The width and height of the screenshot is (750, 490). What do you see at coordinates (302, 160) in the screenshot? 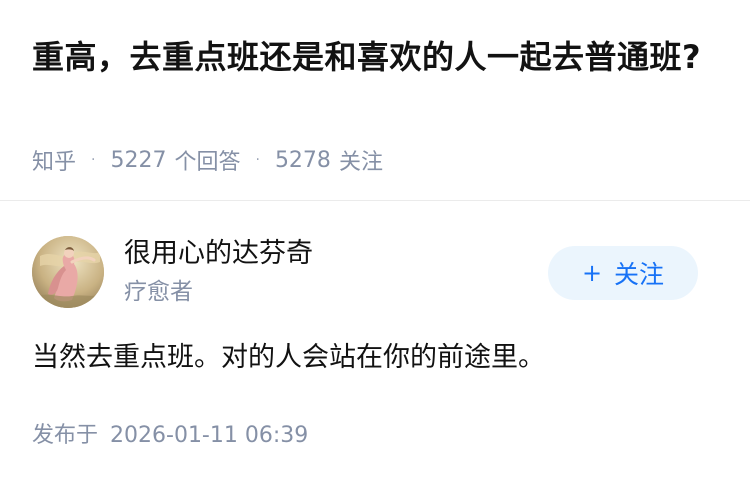
I see `follower-count: 5278` at bounding box center [302, 160].